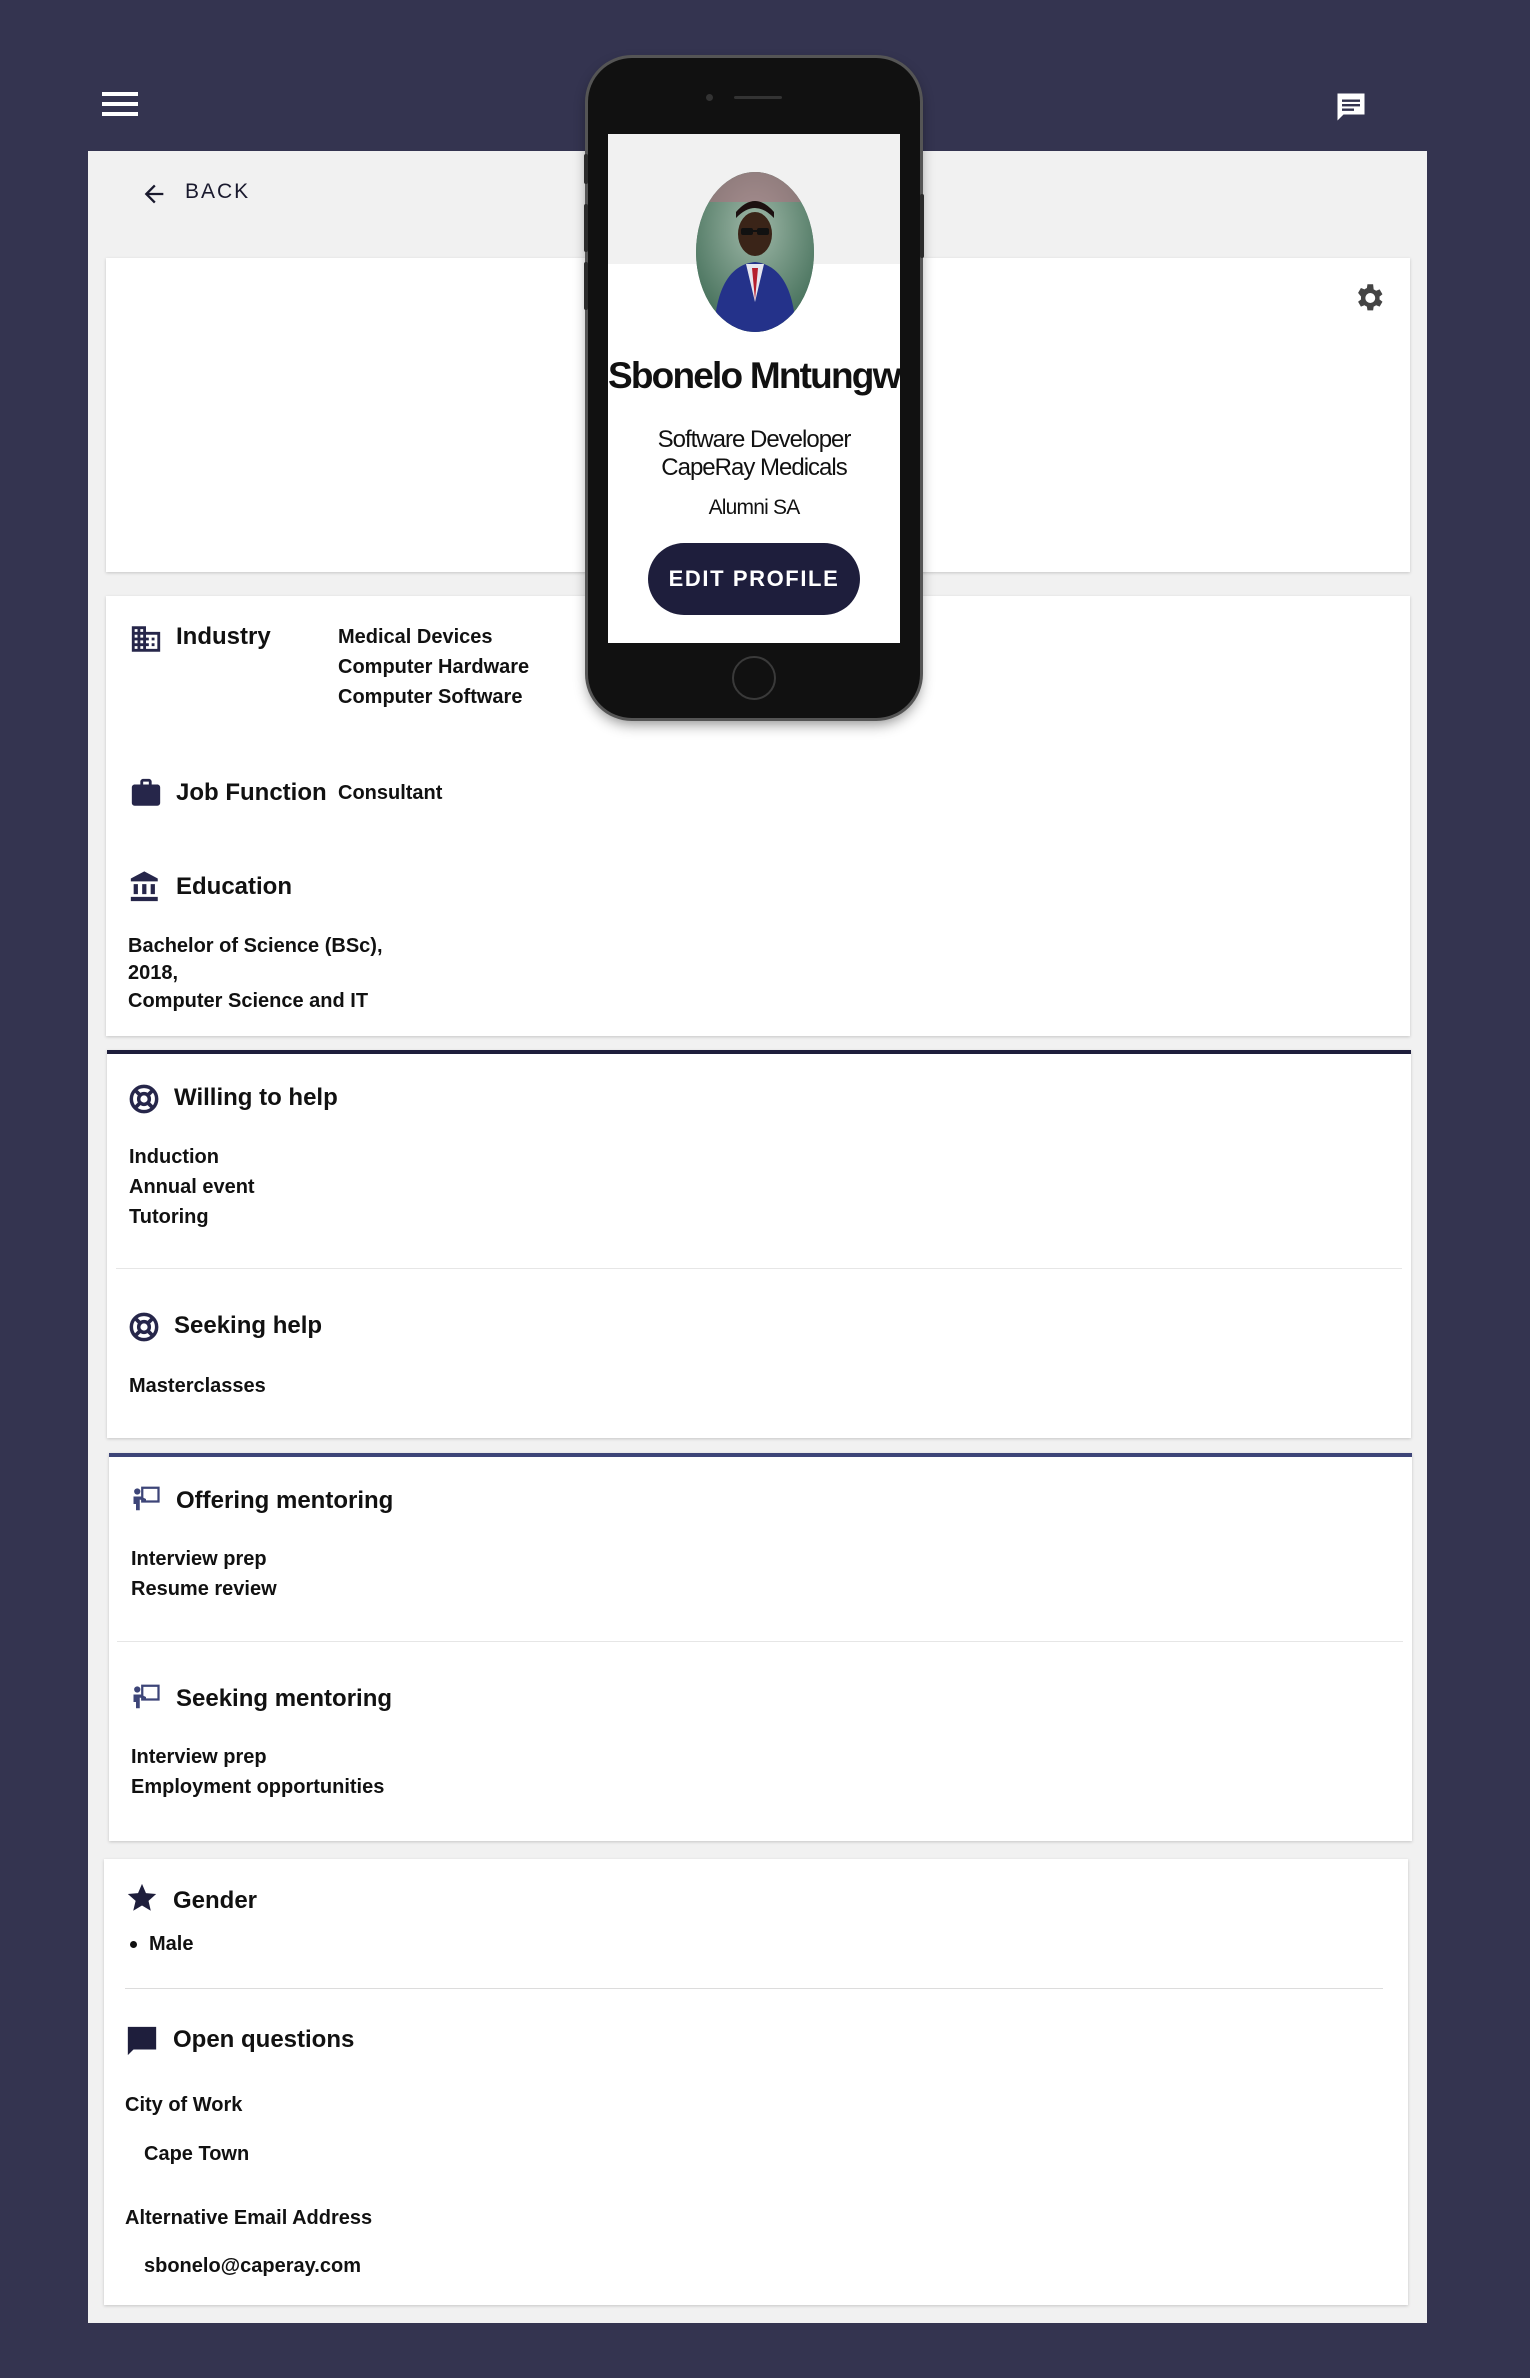 The width and height of the screenshot is (1530, 2378). What do you see at coordinates (1351, 107) in the screenshot?
I see `chat-icon` at bounding box center [1351, 107].